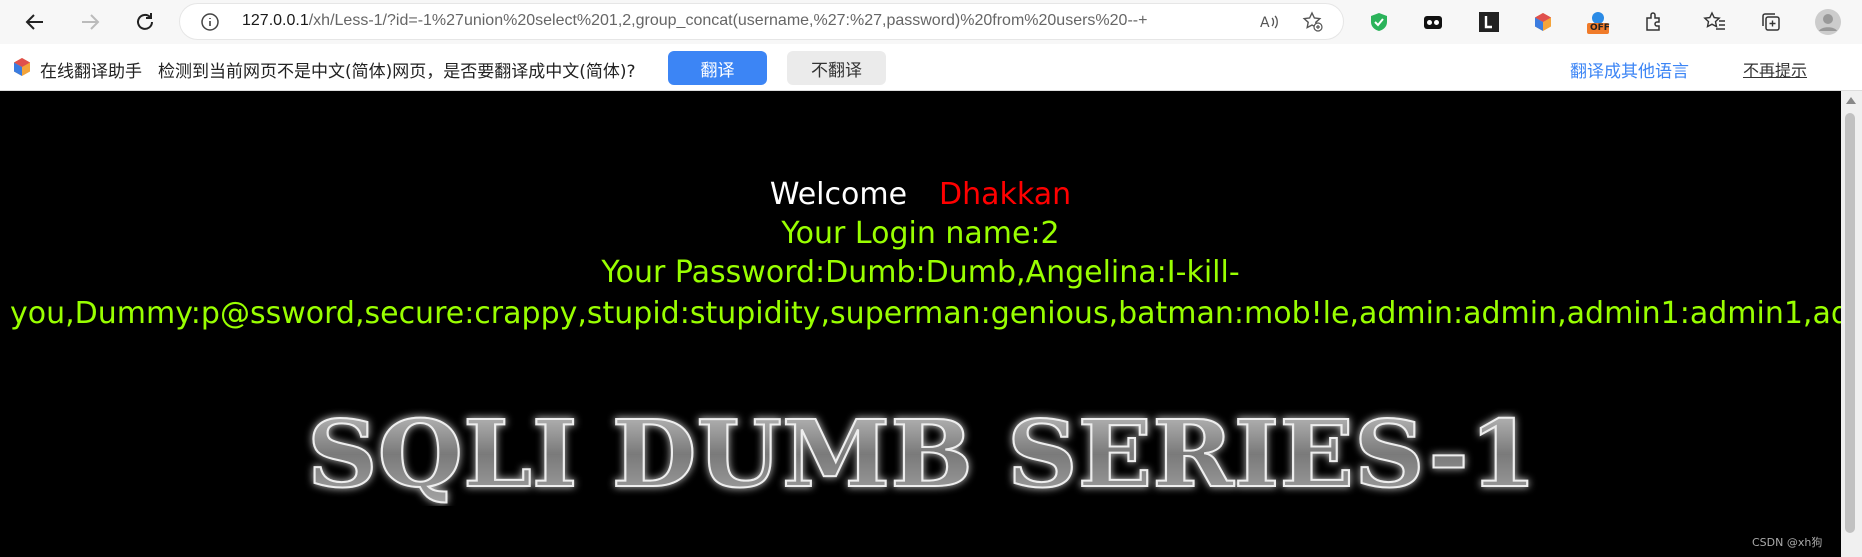 This screenshot has height=557, width=1862. Describe the element at coordinates (717, 68) in the screenshot. I see `translate-button: 翻译` at that location.